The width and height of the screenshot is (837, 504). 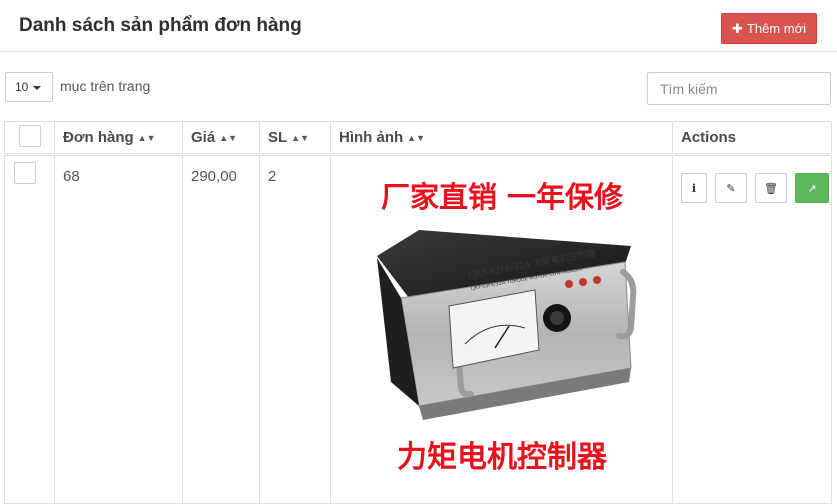 I want to click on actions-cell: i ✎ 🗑 ↗, so click(x=752, y=329).